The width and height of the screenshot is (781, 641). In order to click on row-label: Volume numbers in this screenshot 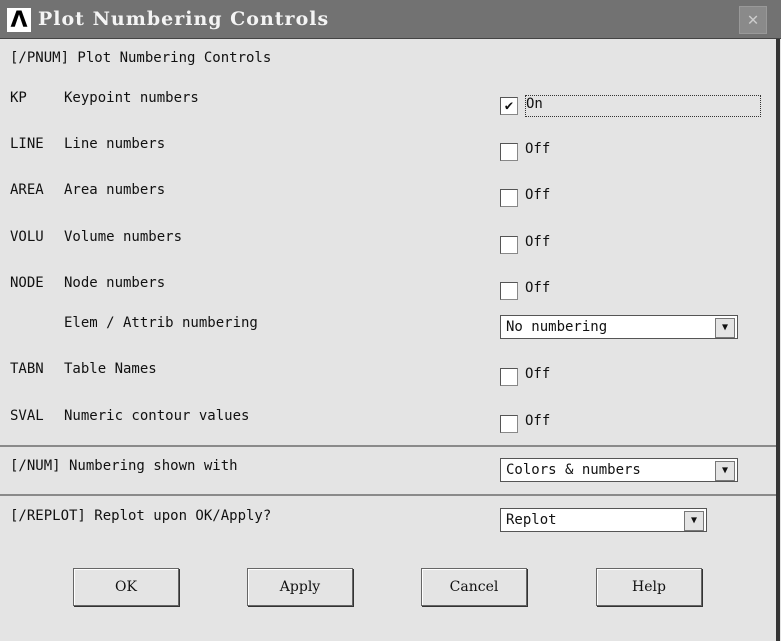, I will do `click(123, 237)`.